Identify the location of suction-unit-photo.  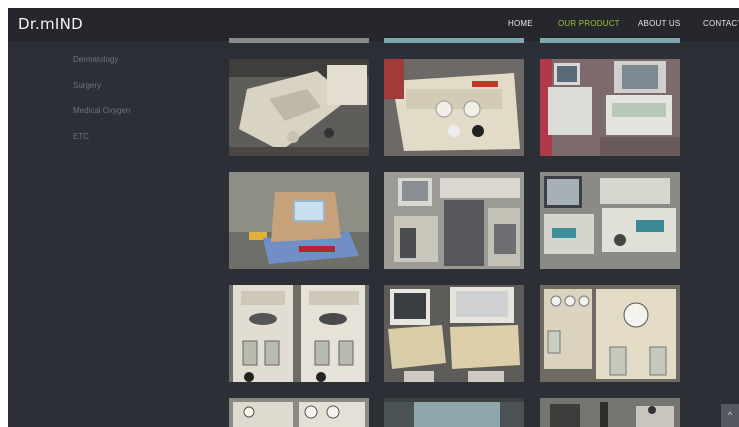
(299, 333).